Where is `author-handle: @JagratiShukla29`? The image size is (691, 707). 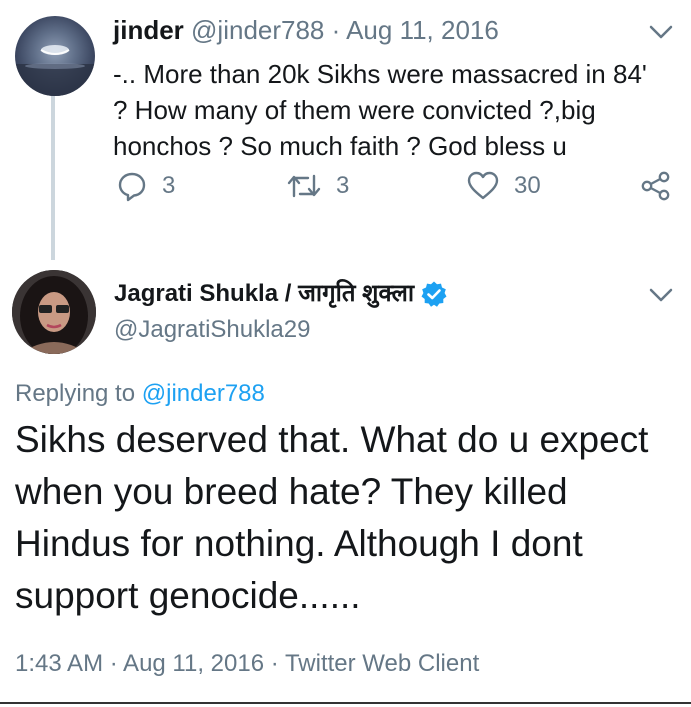
author-handle: @JagratiShukla29 is located at coordinates (212, 330).